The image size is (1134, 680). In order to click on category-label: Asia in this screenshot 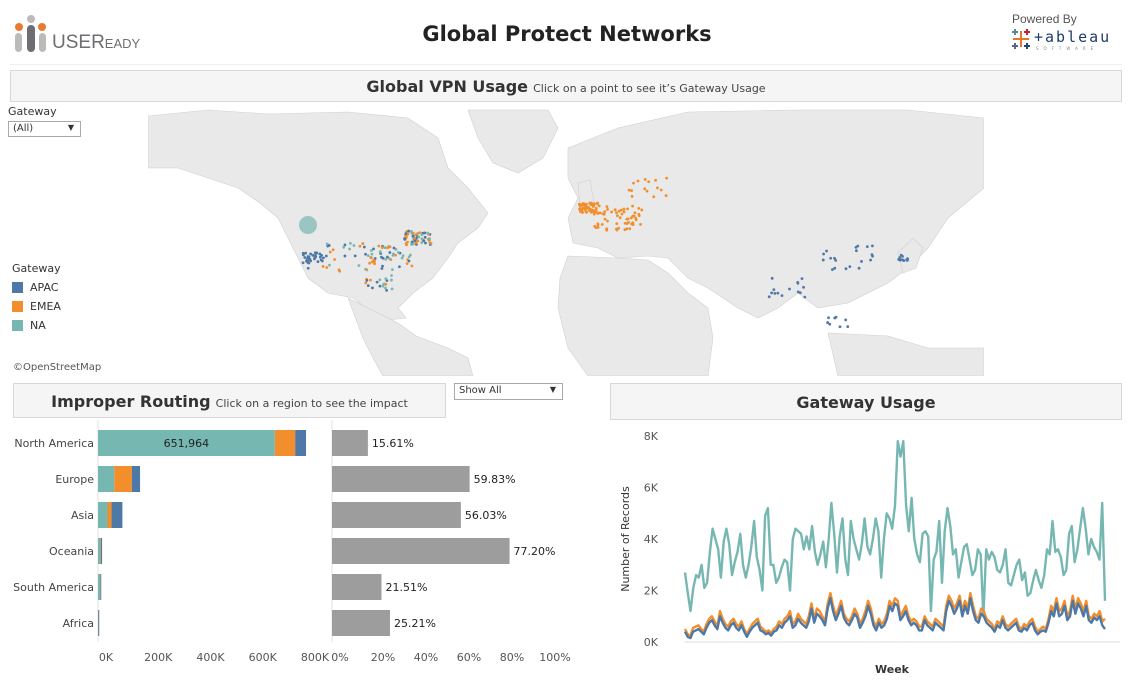, I will do `click(82, 515)`.